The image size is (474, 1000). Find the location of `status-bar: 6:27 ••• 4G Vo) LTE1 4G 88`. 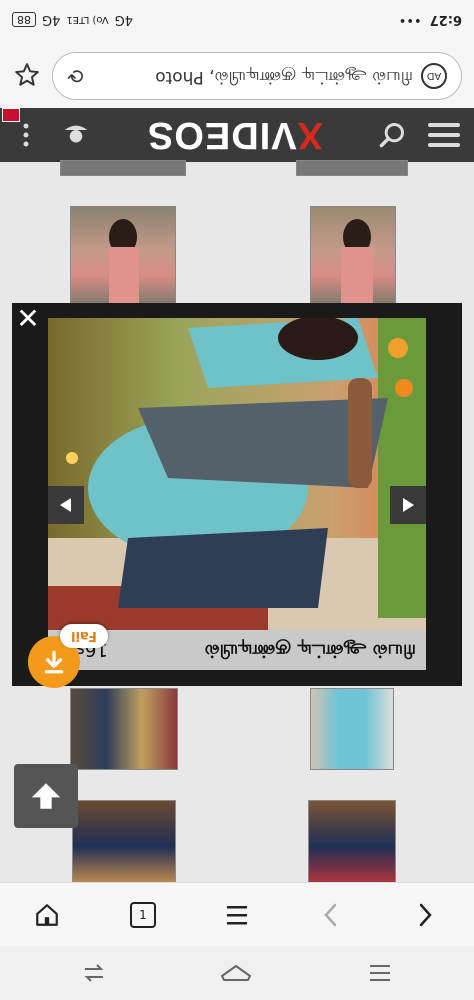

status-bar: 6:27 ••• 4G Vo) LTE1 4G 88 is located at coordinates (237, 20).